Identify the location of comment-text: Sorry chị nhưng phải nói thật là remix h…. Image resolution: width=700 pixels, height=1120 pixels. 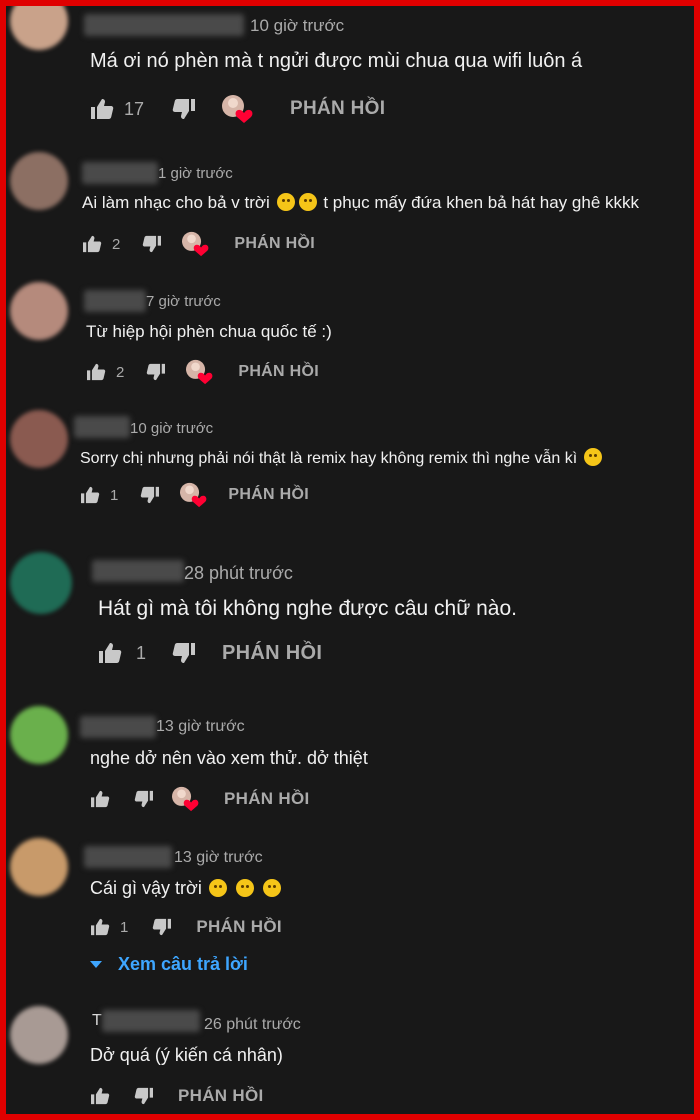
(342, 458).